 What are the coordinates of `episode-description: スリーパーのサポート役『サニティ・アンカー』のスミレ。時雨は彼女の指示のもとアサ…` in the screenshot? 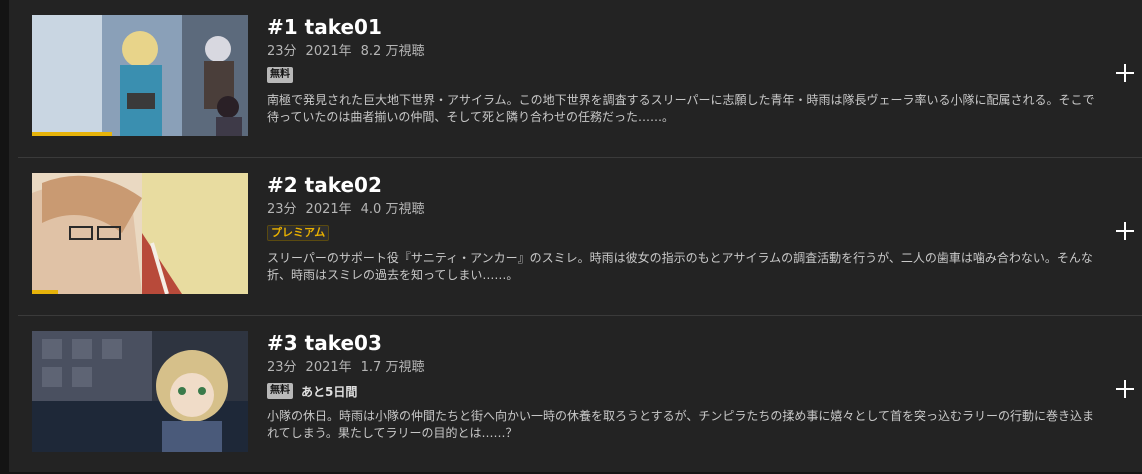 It's located at (680, 266).